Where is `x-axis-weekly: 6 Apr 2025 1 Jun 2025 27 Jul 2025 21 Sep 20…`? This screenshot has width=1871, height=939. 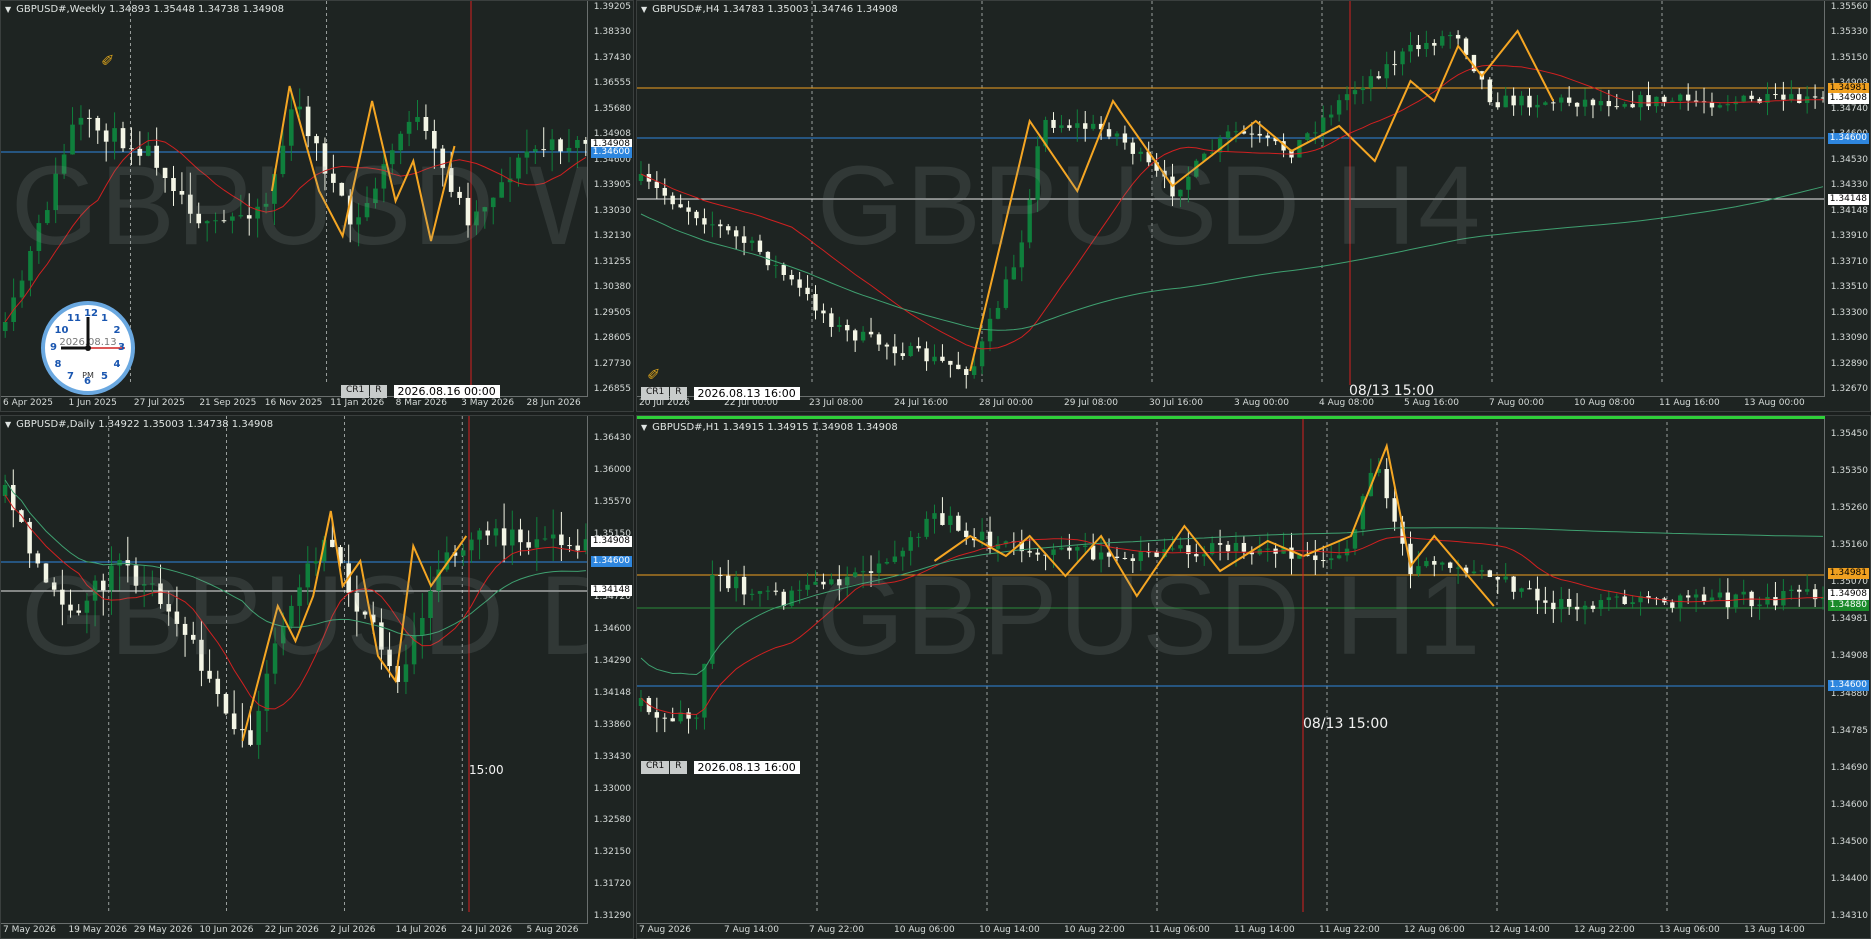
x-axis-weekly: 6 Apr 2025 1 Jun 2025 27 Jul 2025 21 Sep 20… is located at coordinates (294, 403).